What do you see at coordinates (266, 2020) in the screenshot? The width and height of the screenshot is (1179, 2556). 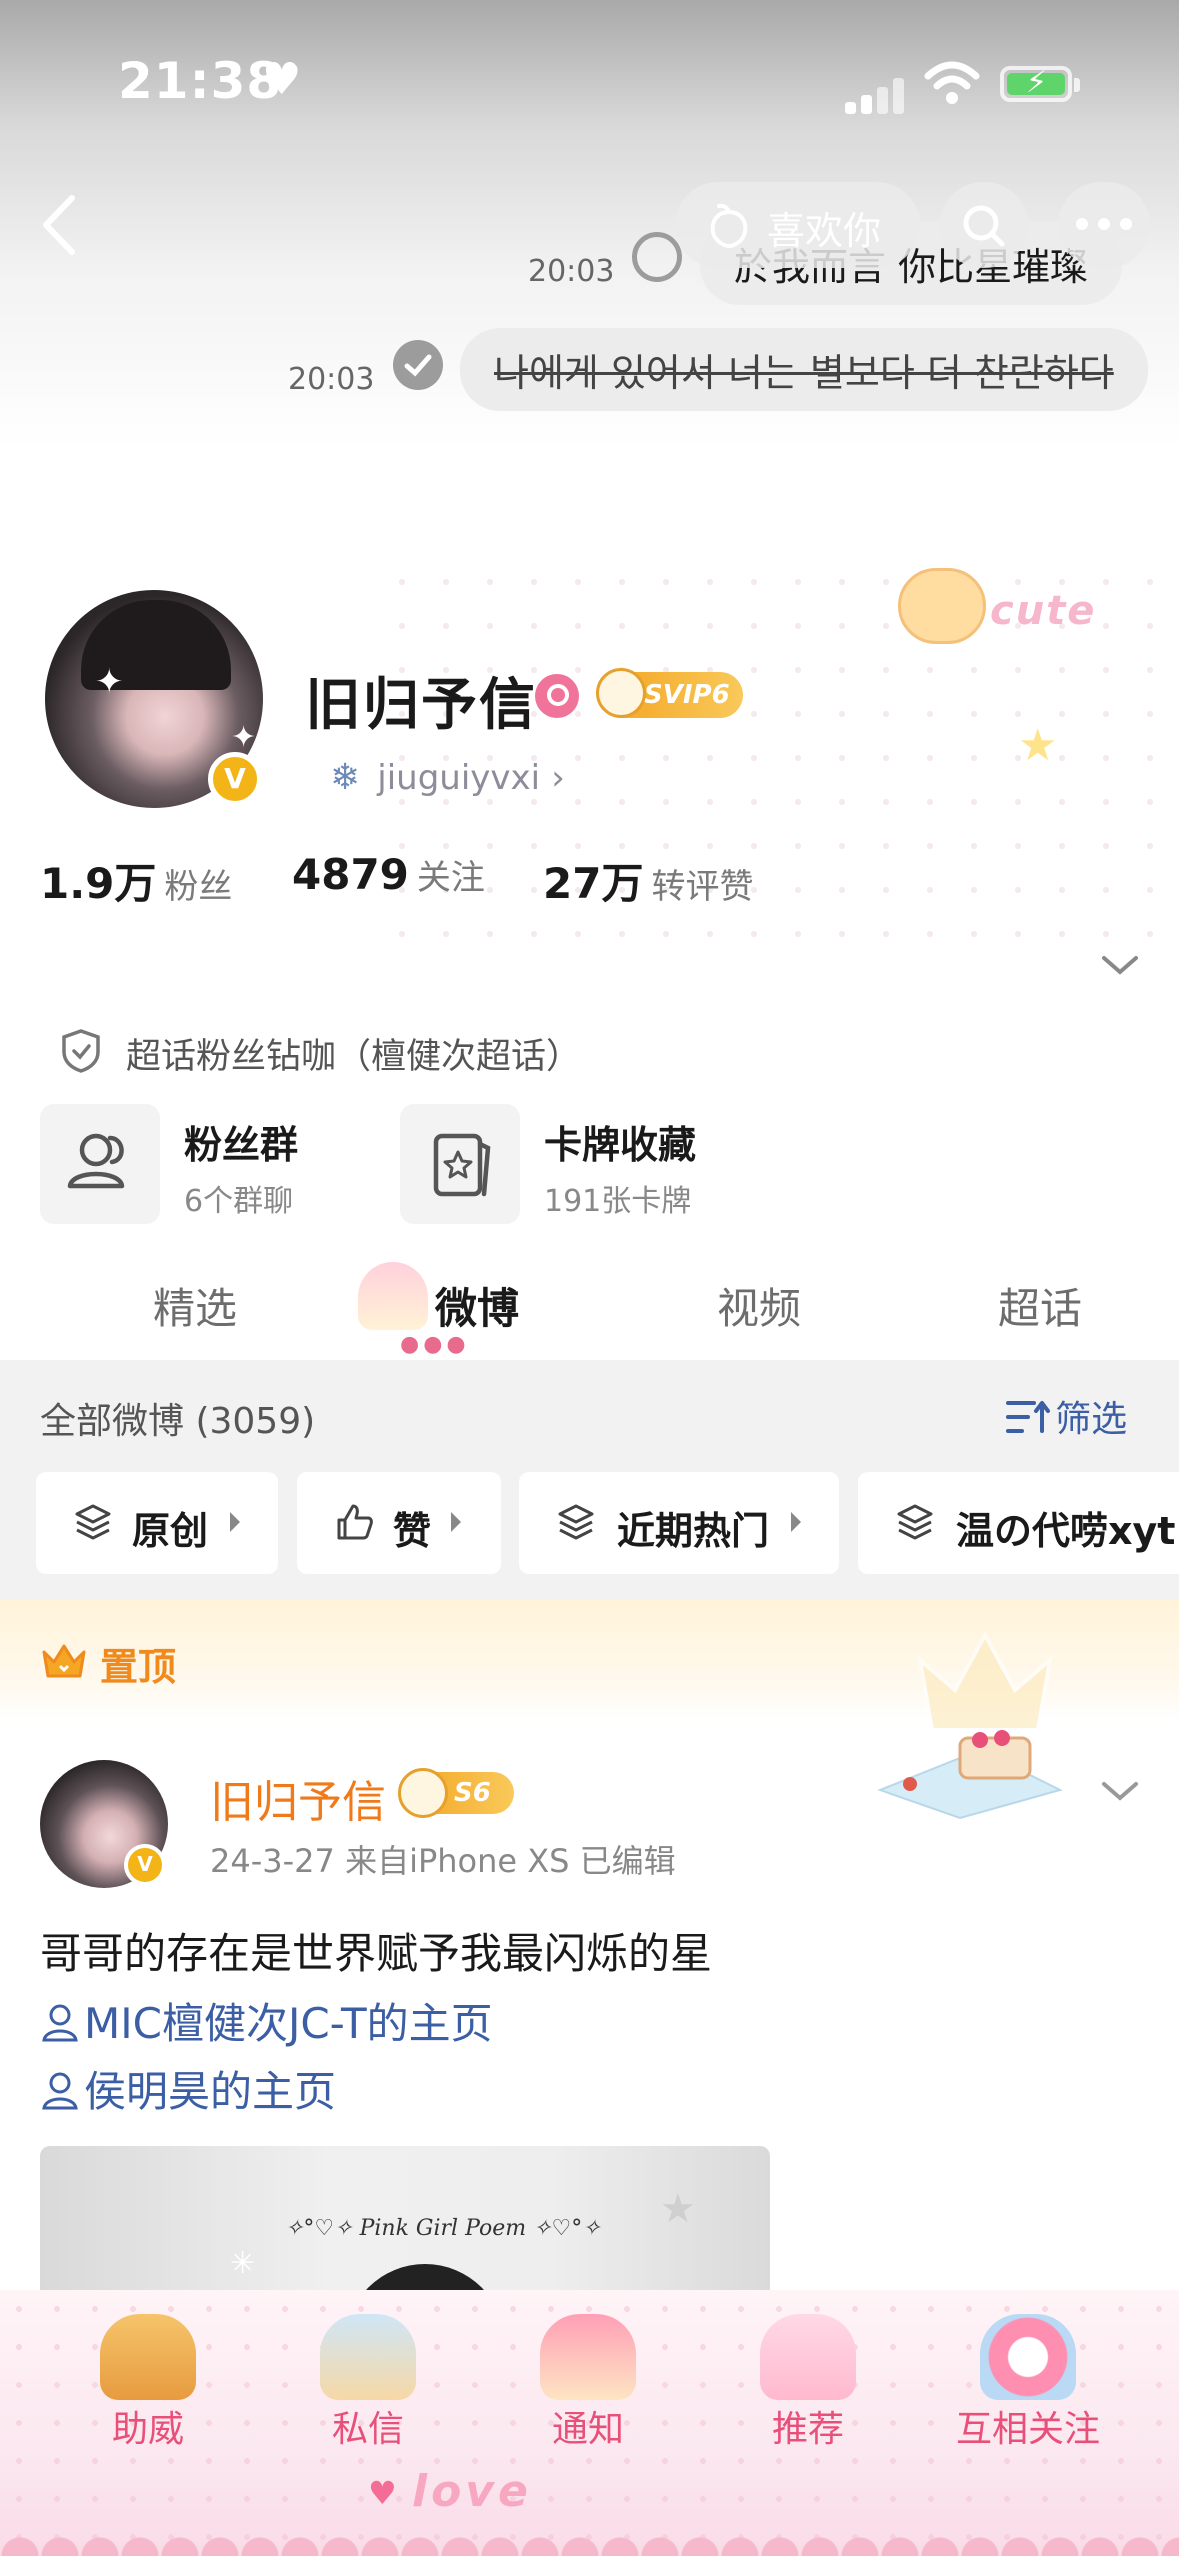 I see `mention-link: MIC檀健次JC-T的主页` at bounding box center [266, 2020].